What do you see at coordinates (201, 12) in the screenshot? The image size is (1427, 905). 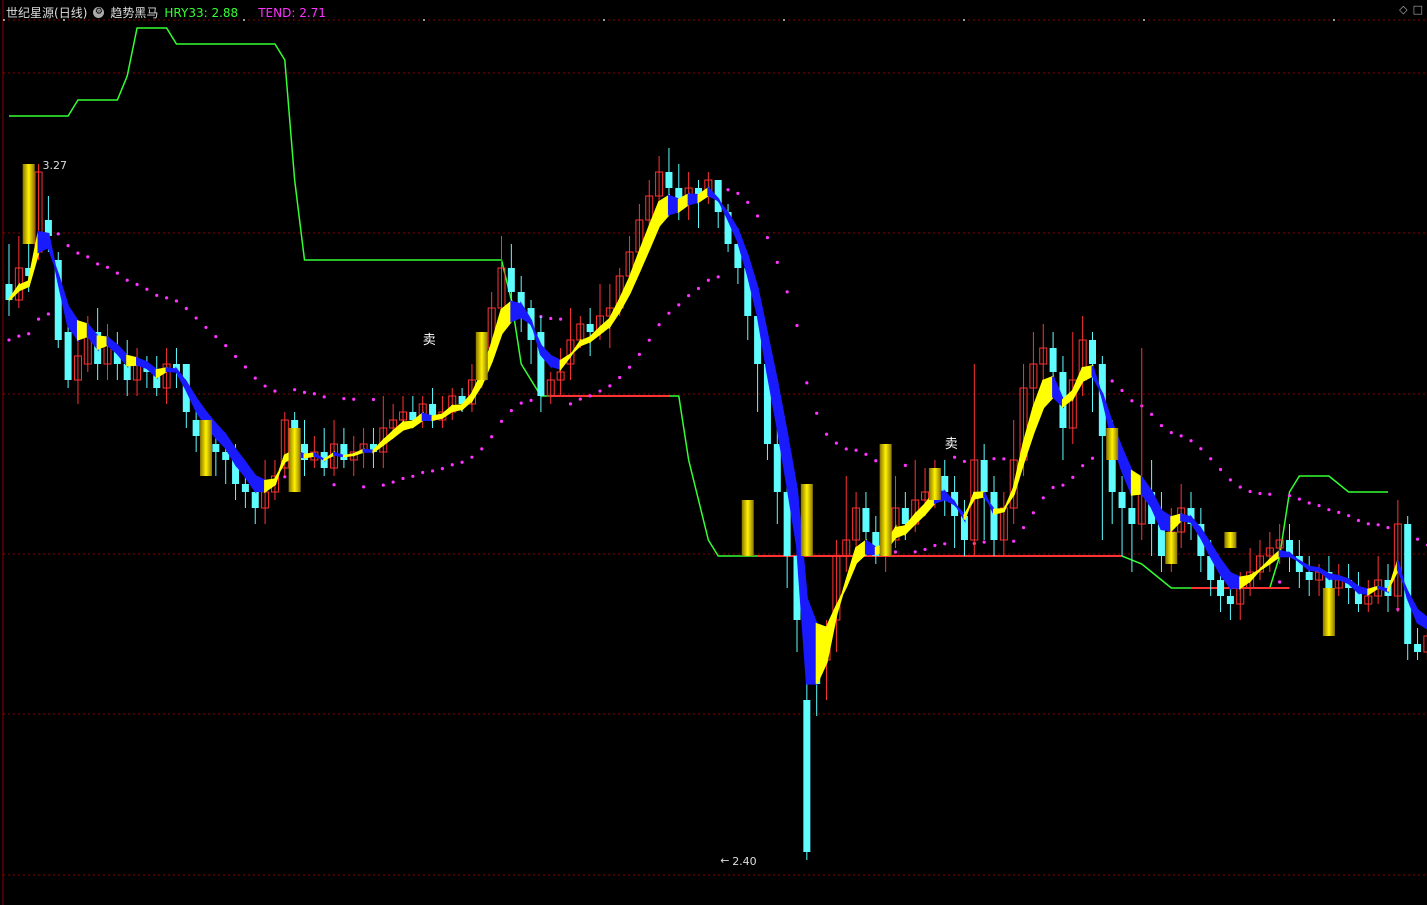 I see `hry33-readout: HRY33: 2.88` at bounding box center [201, 12].